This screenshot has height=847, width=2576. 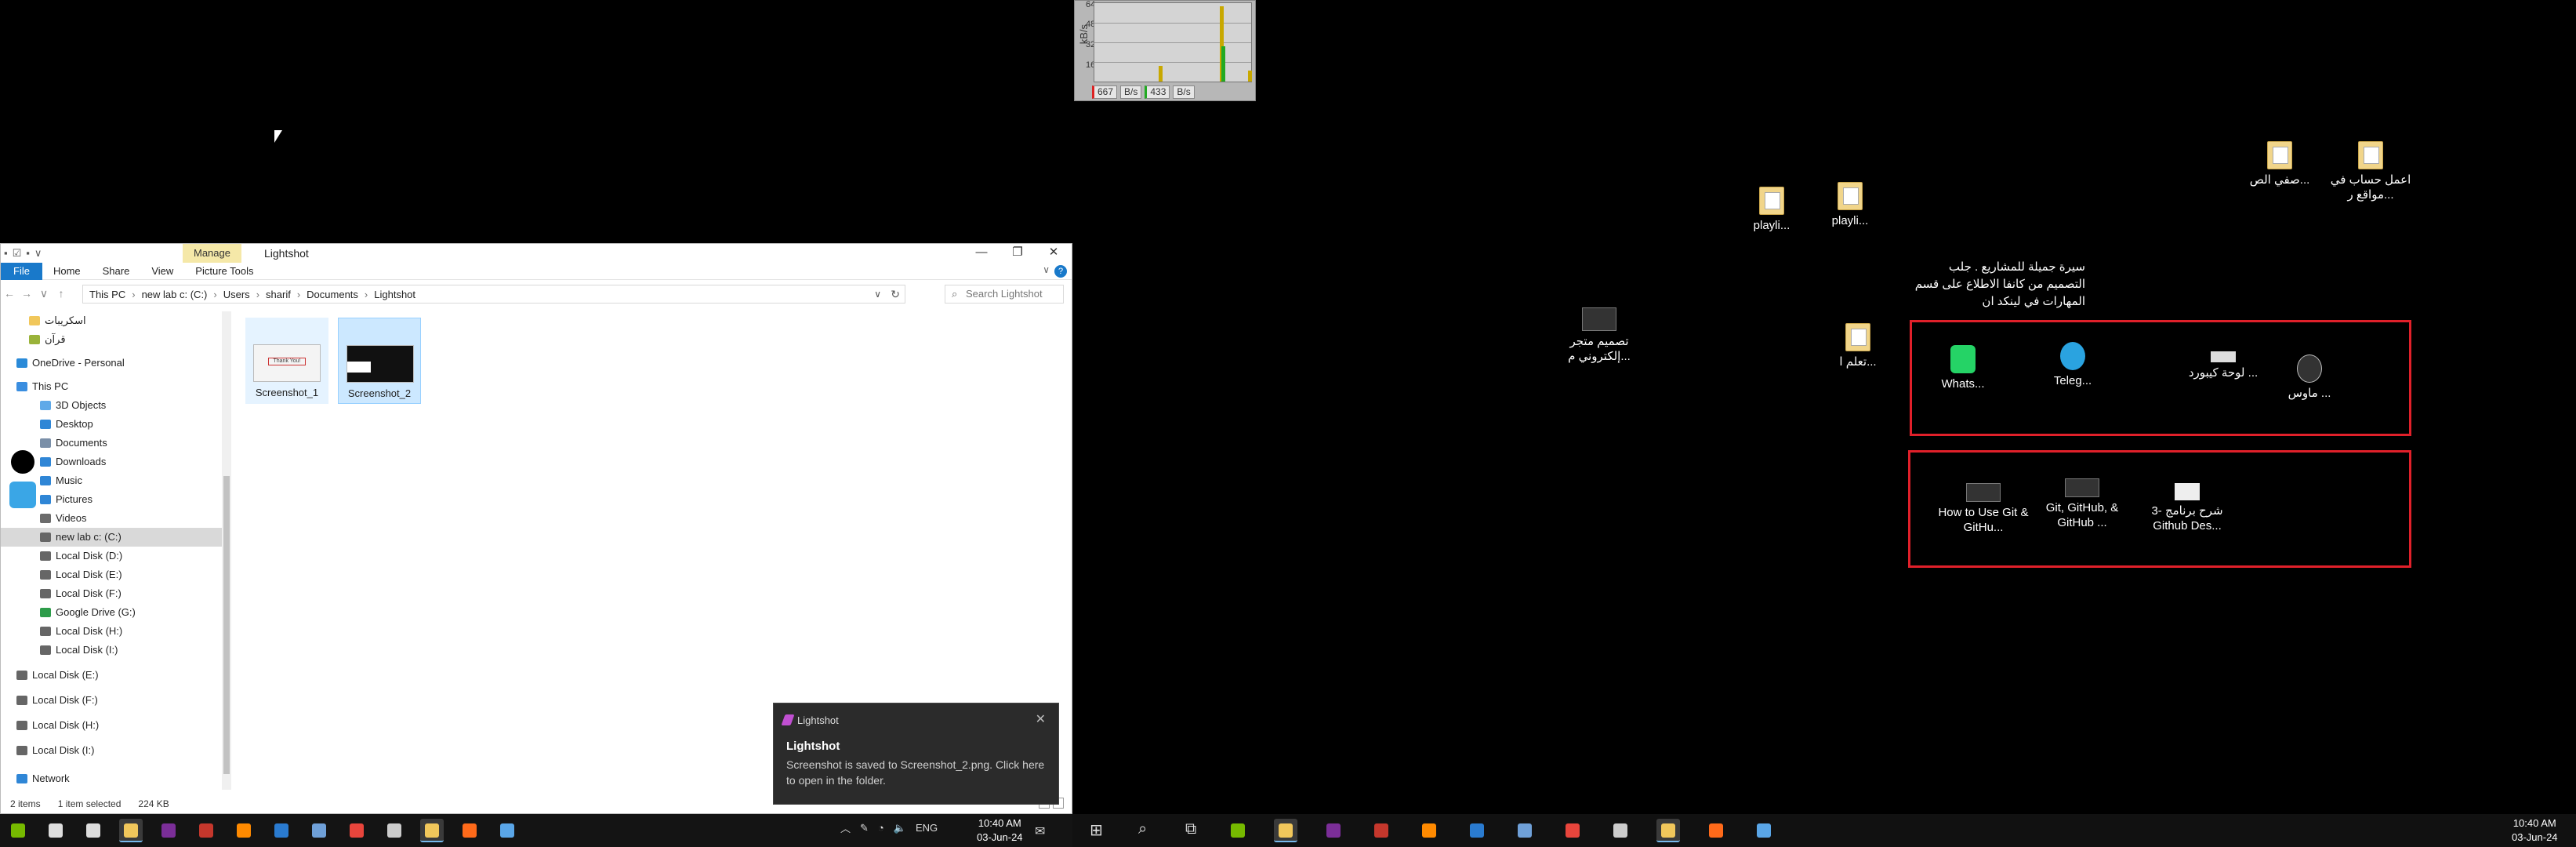 I want to click on qat-new-folder-icon: ▪, so click(x=28, y=253).